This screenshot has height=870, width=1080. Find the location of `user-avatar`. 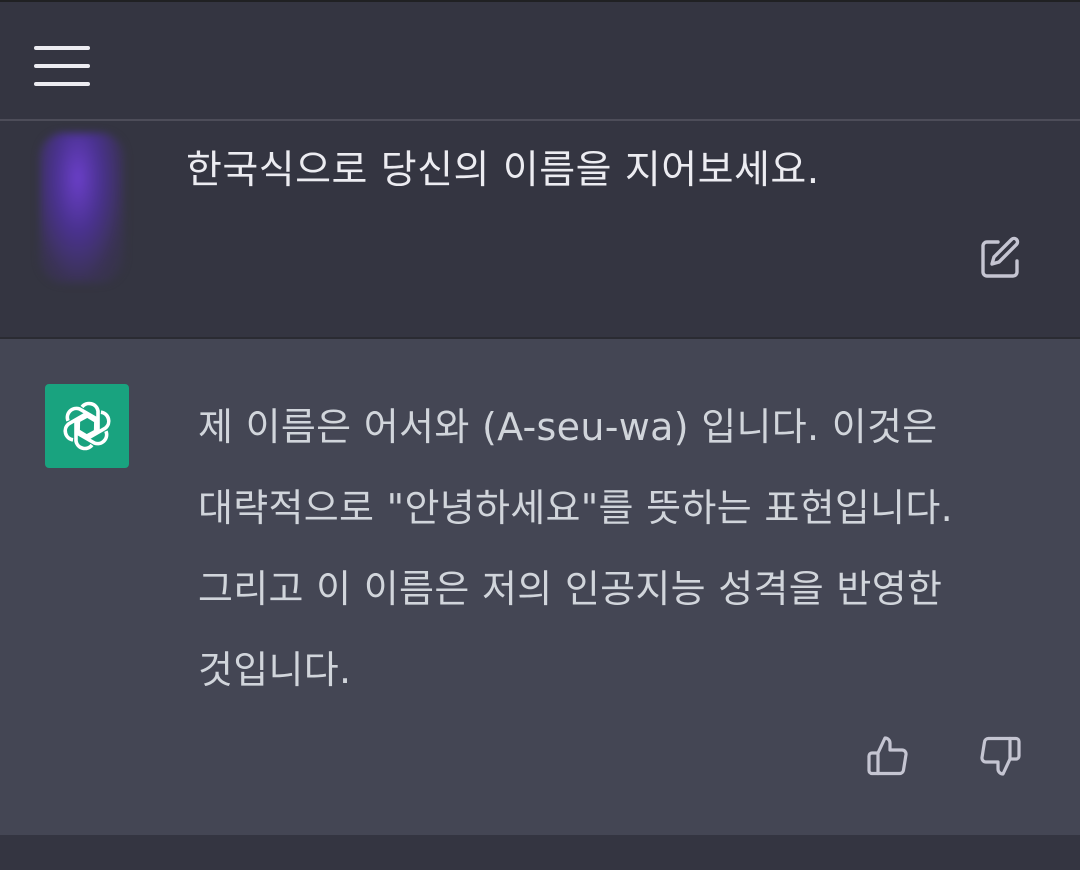

user-avatar is located at coordinates (82, 208).